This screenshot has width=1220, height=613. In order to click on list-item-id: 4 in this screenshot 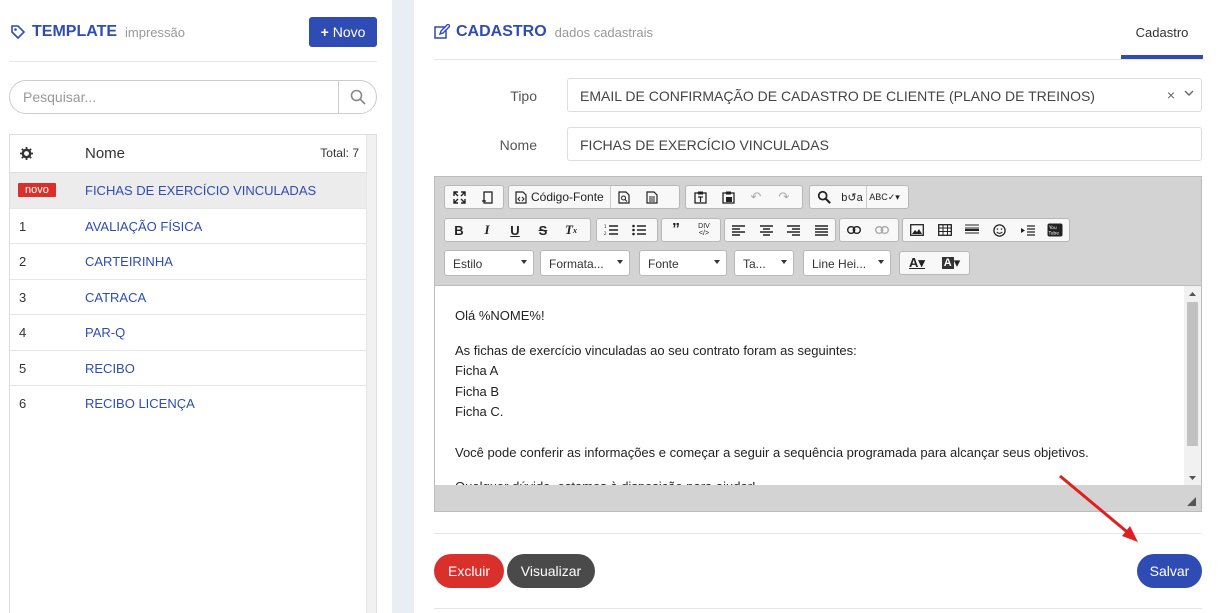, I will do `click(23, 332)`.